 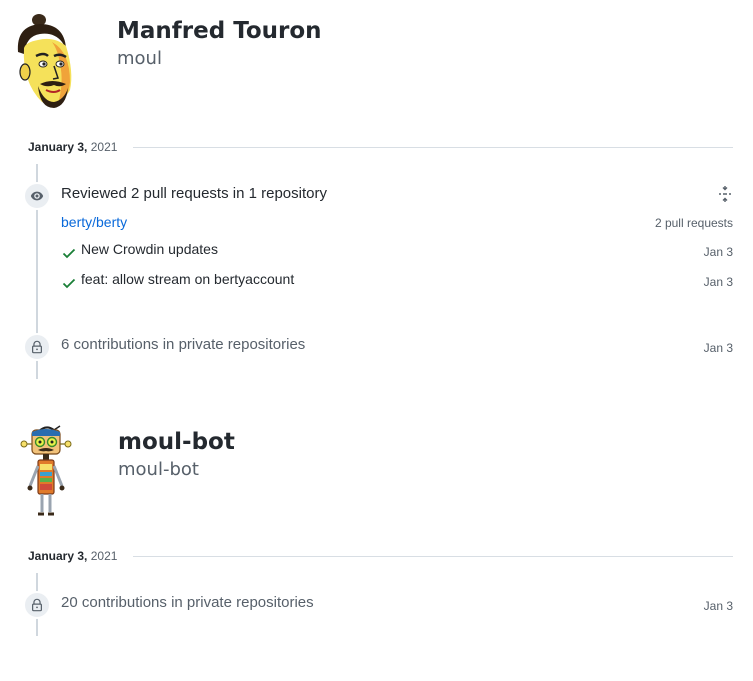 I want to click on profile-login: moul-bot, so click(x=158, y=469).